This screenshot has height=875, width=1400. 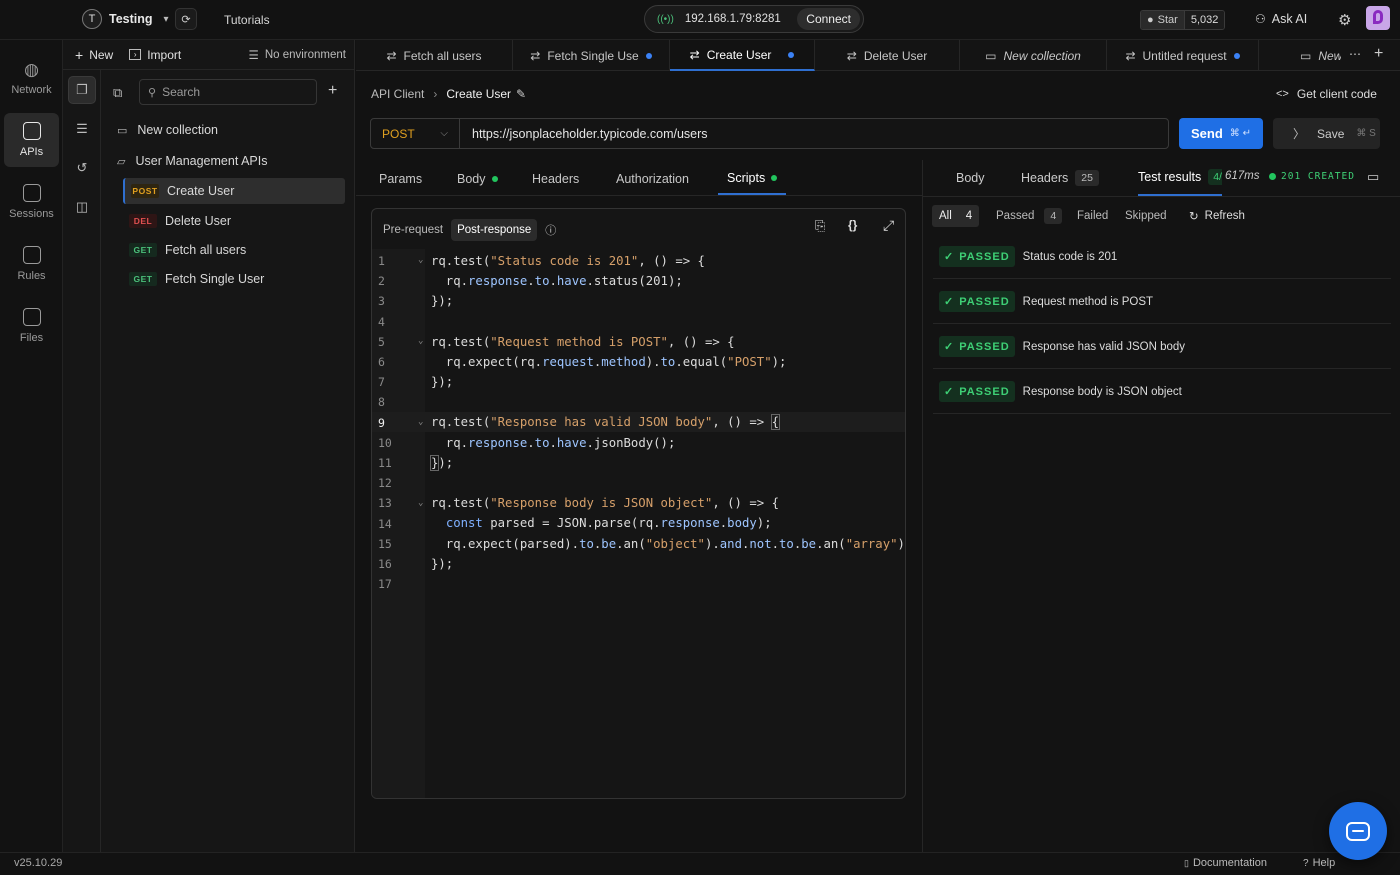 What do you see at coordinates (397, 94) in the screenshot?
I see `breadcrumb-root: API Client` at bounding box center [397, 94].